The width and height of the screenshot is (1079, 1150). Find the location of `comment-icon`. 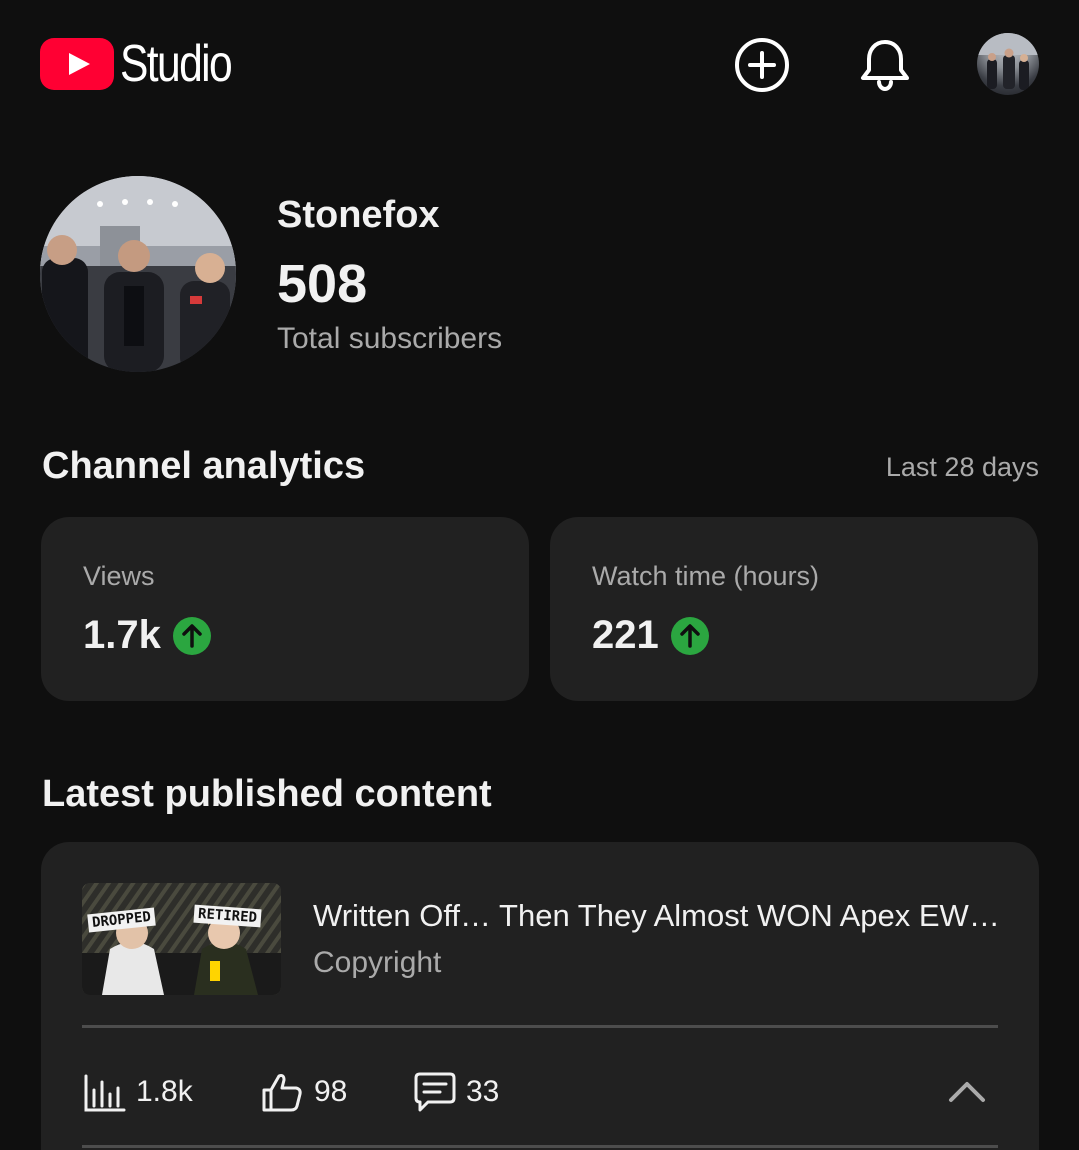

comment-icon is located at coordinates (435, 1092).